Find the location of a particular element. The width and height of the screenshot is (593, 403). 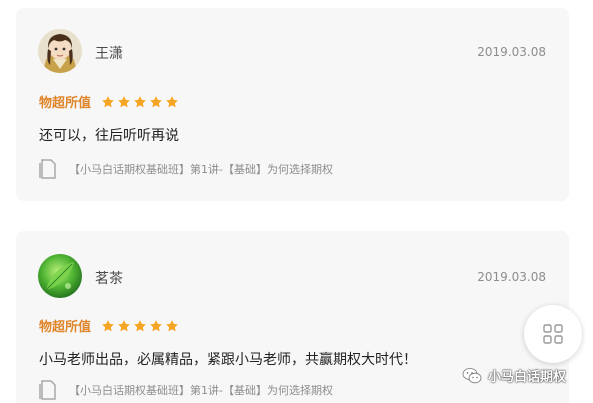

watermark-text: 小马白话期权 is located at coordinates (527, 377).